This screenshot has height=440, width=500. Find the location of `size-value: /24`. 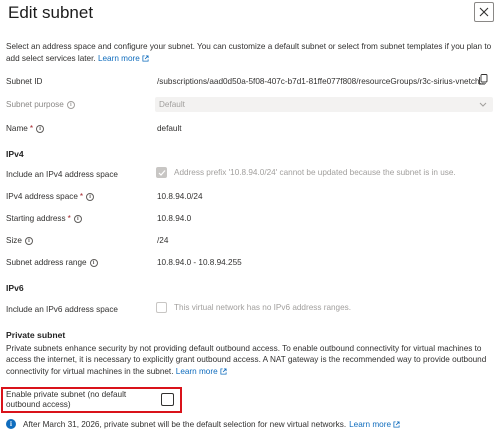

size-value: /24 is located at coordinates (163, 240).